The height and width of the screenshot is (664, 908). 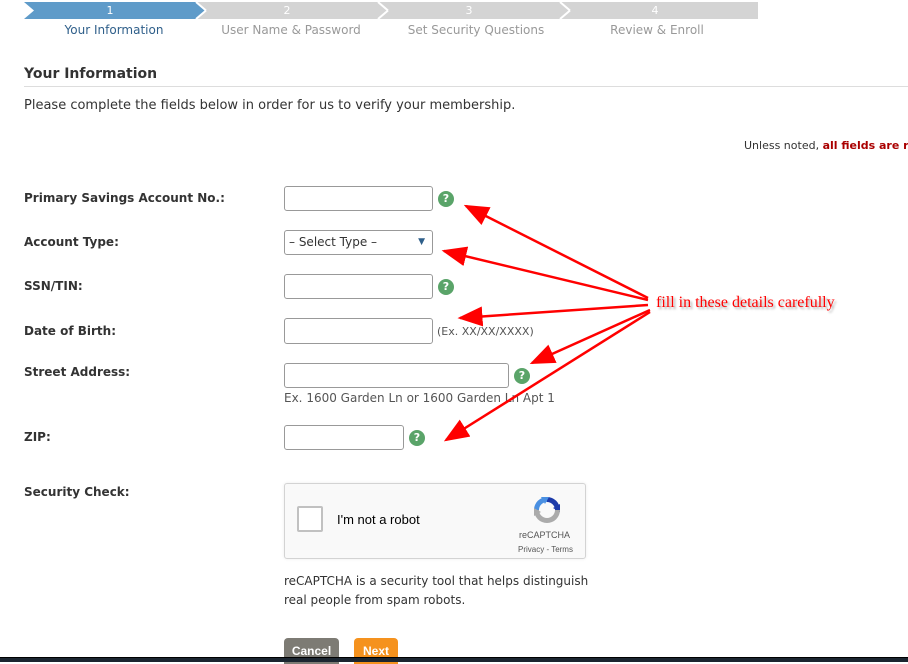 I want to click on ssn-label: SSN/TIN:, so click(x=53, y=286).